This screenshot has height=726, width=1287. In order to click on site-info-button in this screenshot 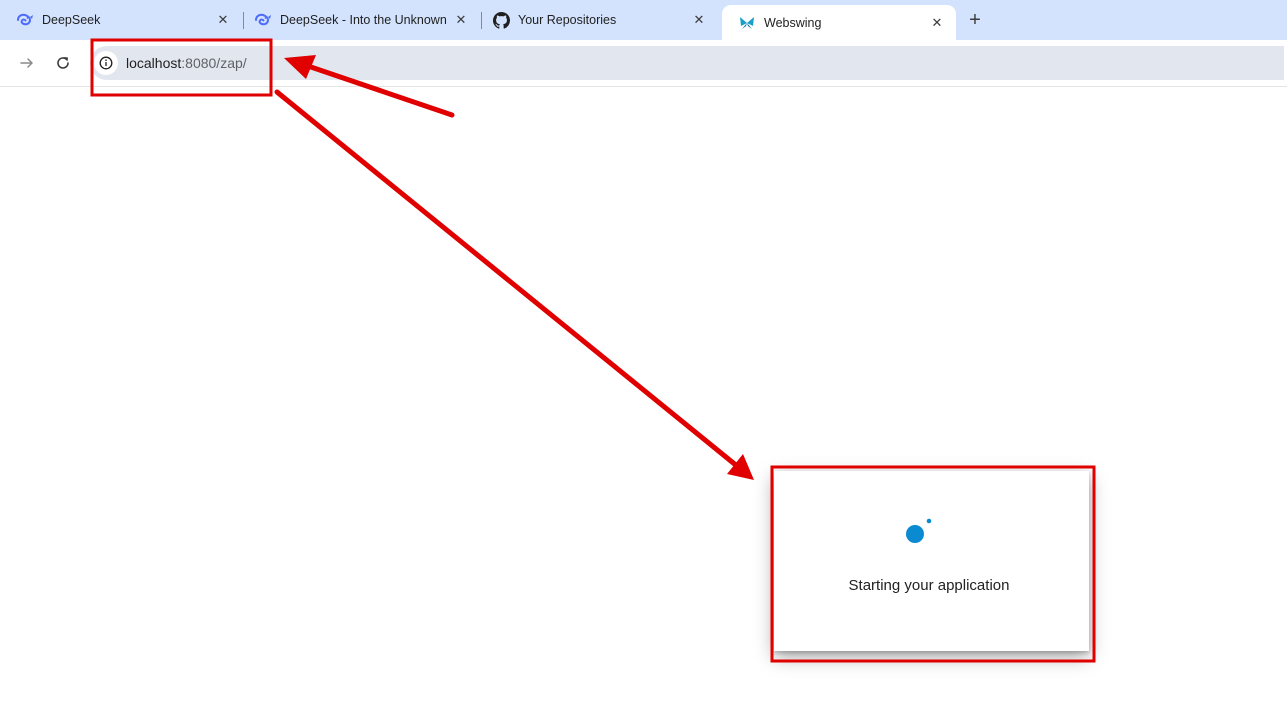, I will do `click(106, 63)`.